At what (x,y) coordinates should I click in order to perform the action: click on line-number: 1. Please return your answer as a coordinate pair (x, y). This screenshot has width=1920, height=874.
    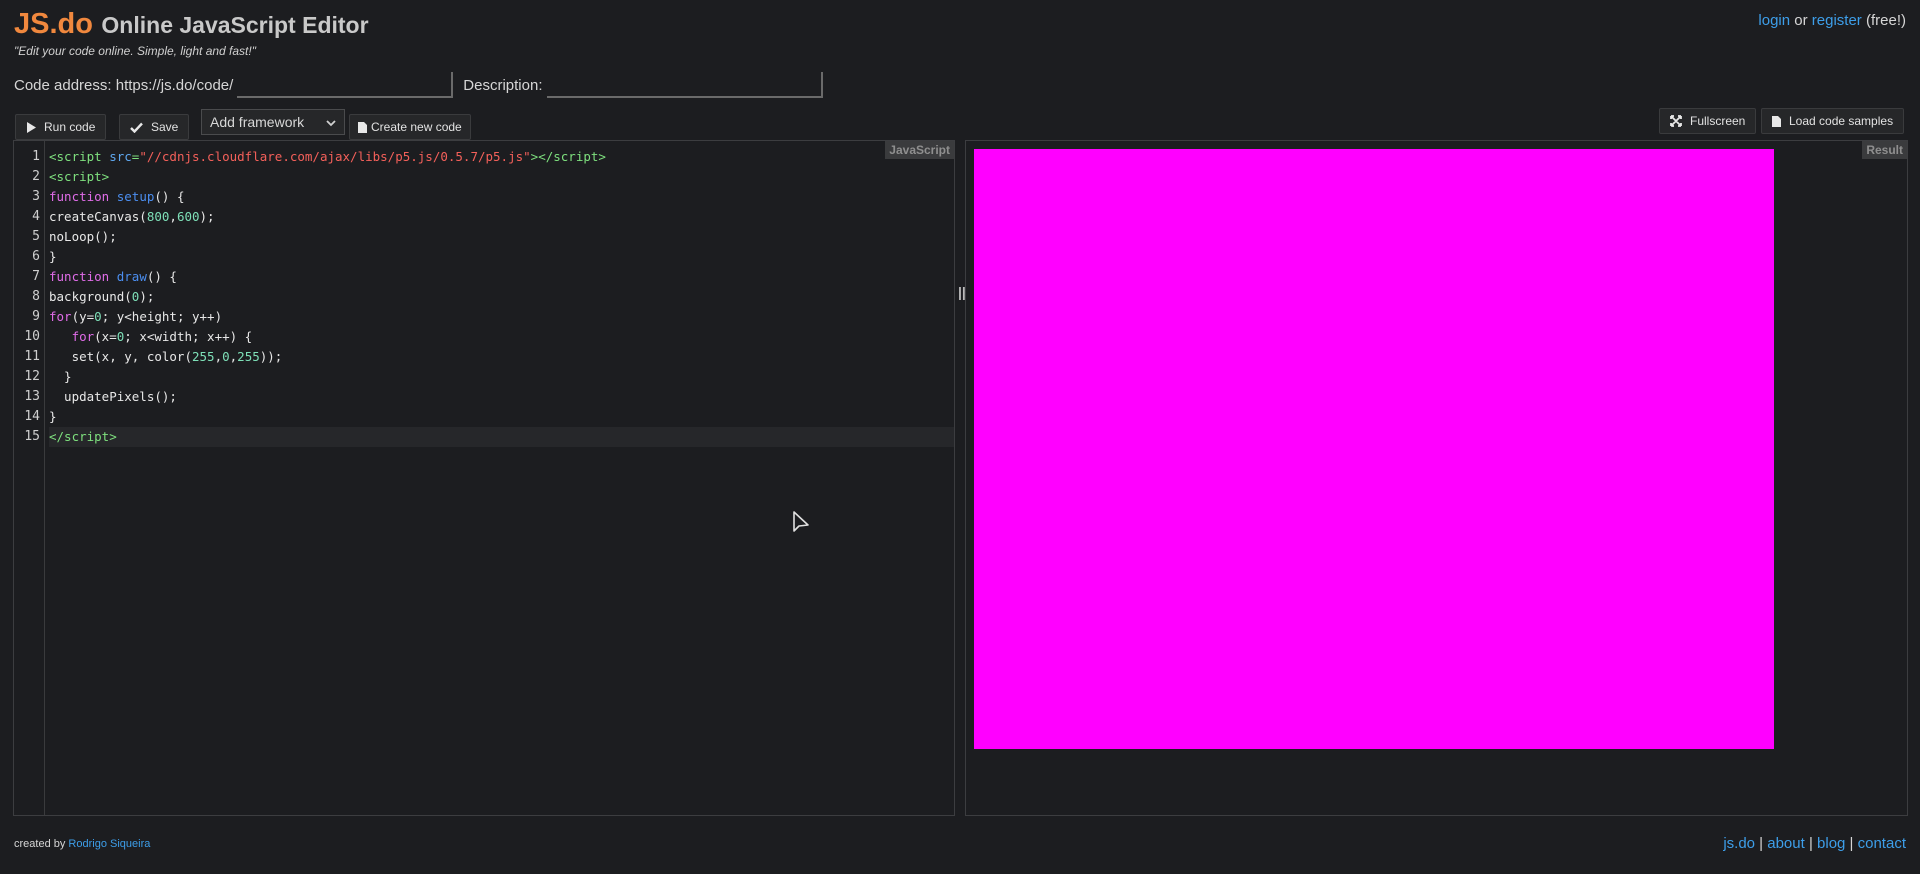
    Looking at the image, I should click on (36, 156).